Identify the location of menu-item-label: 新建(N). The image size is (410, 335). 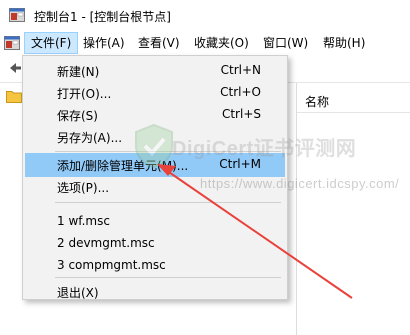
(78, 72).